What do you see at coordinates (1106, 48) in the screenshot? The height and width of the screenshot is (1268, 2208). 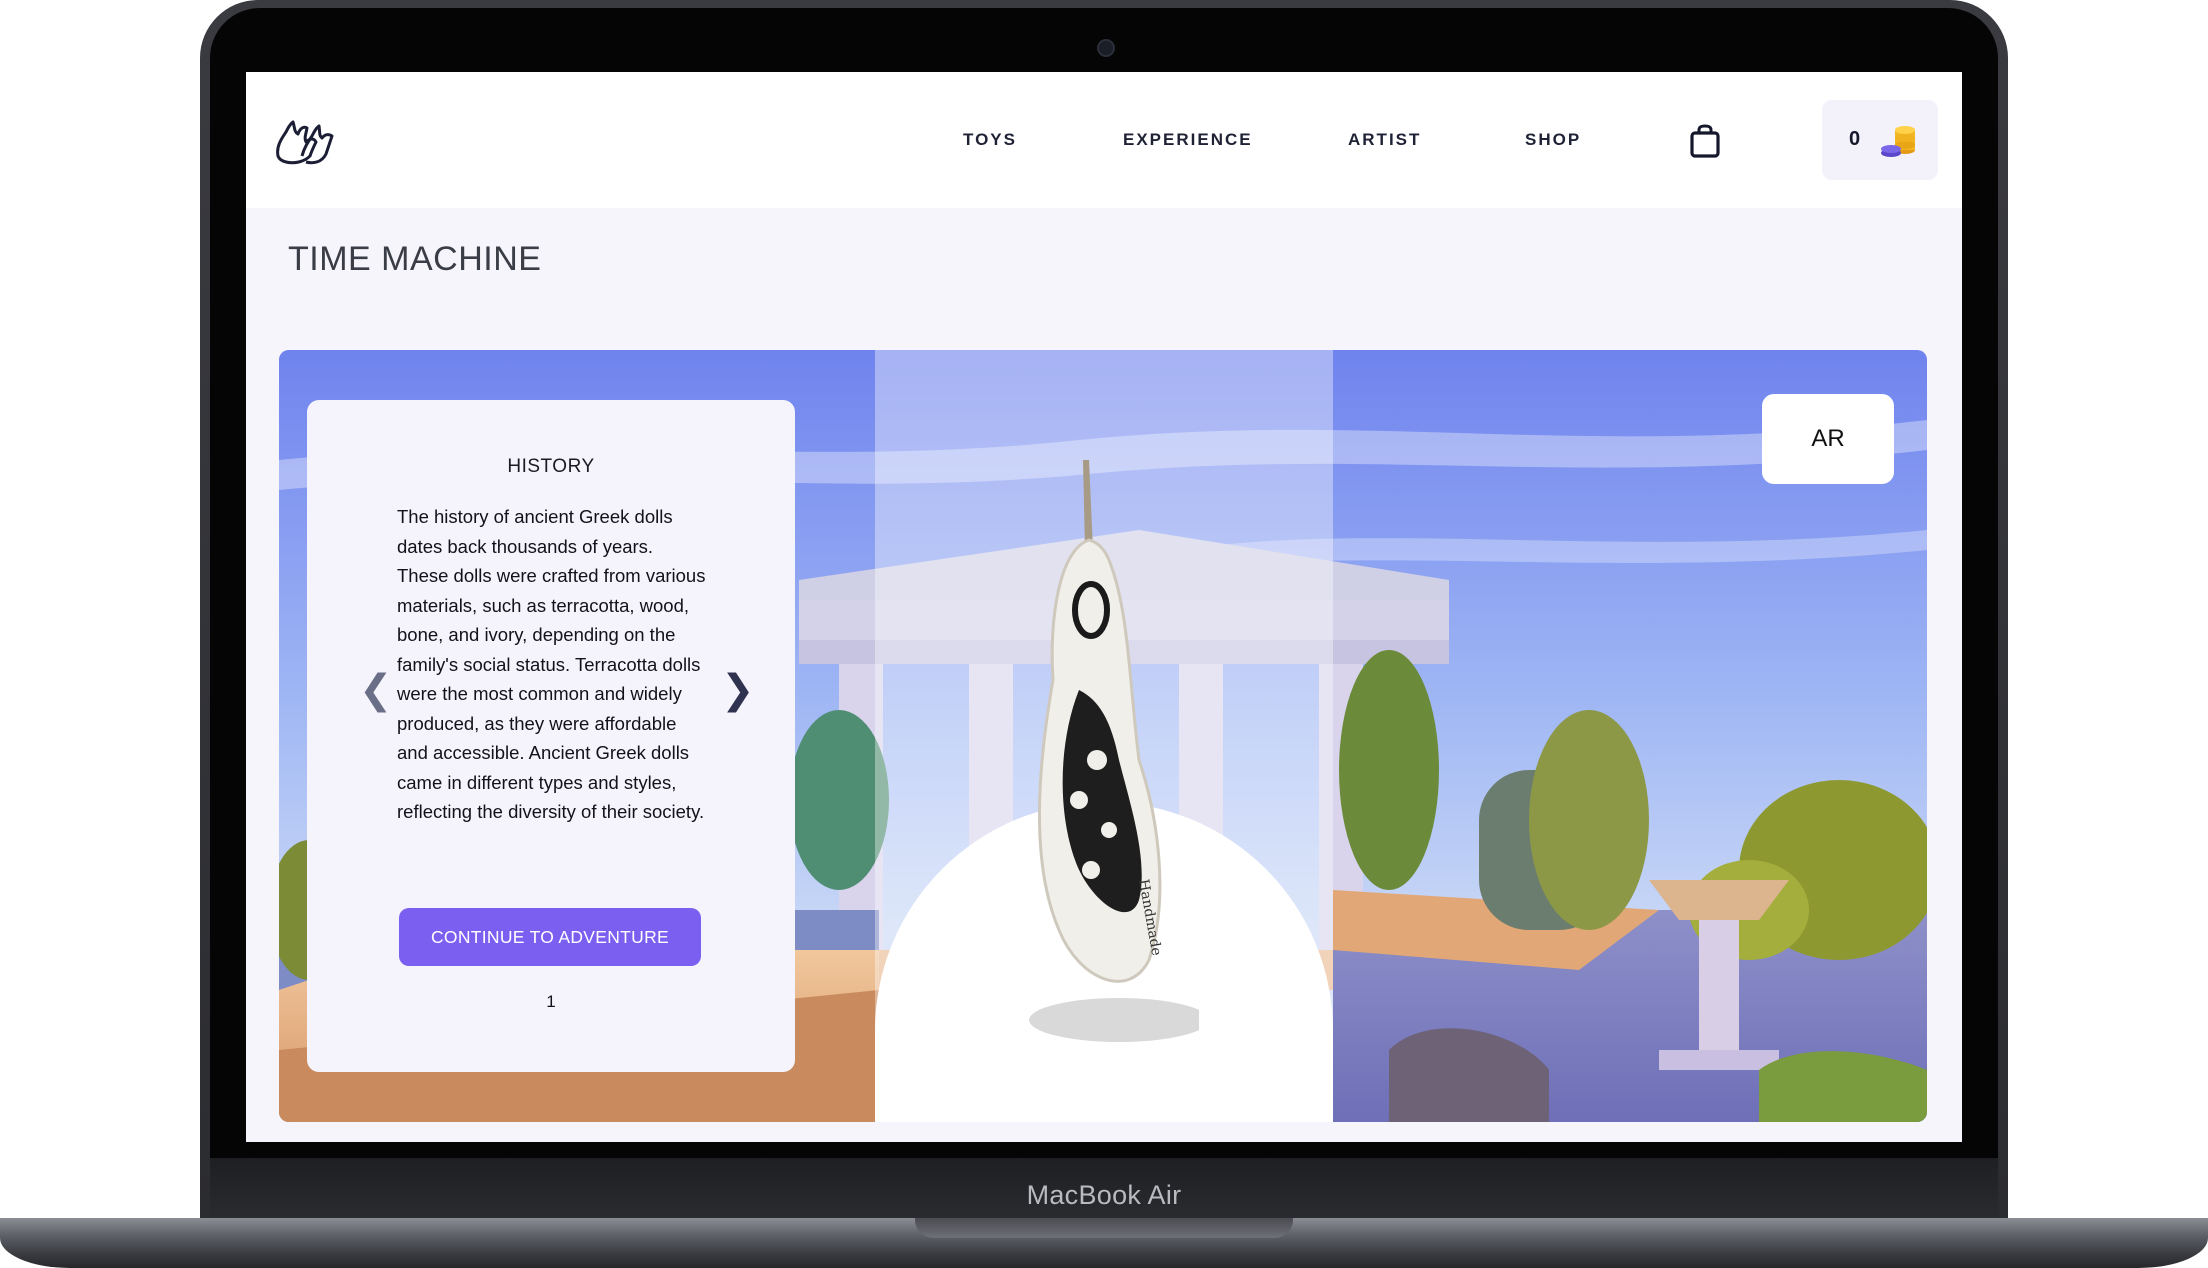 I see `camera-icon` at bounding box center [1106, 48].